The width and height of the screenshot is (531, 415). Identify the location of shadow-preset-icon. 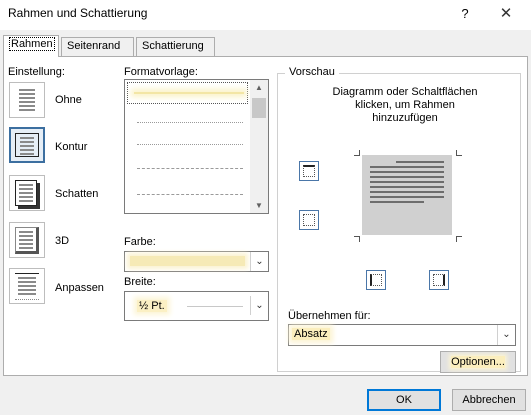
(26, 193).